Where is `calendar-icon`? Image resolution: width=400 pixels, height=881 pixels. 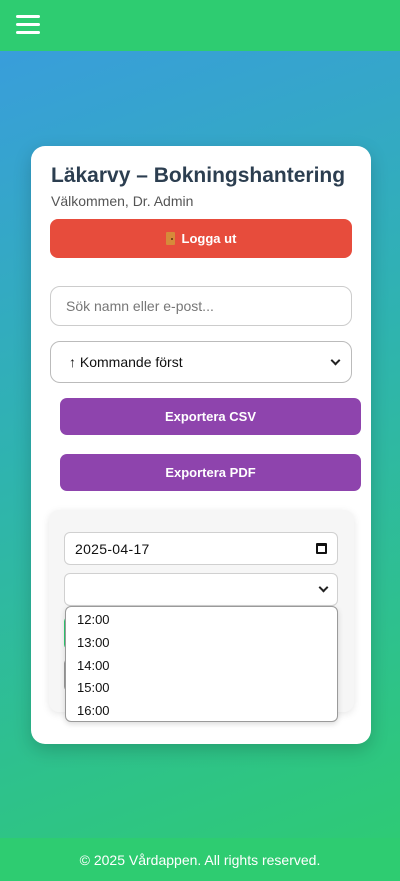
calendar-icon is located at coordinates (321, 548).